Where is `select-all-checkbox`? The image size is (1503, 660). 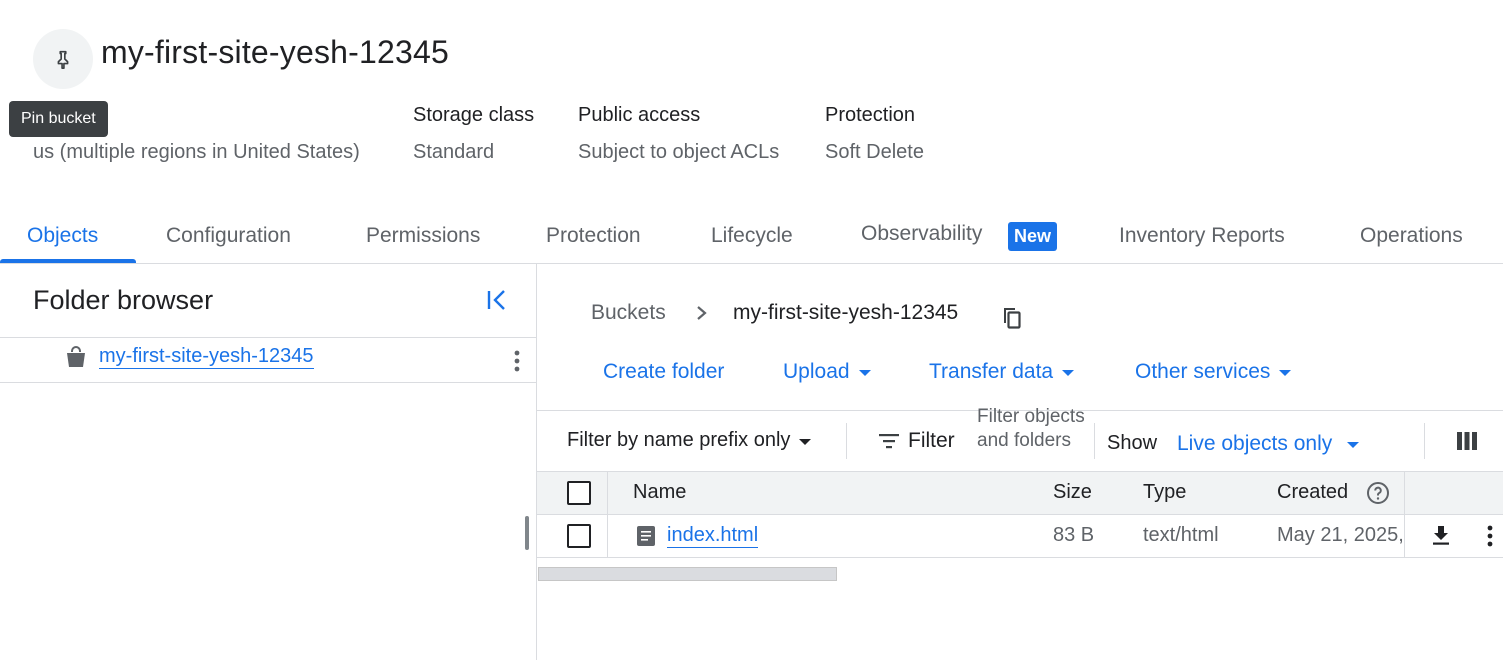
select-all-checkbox is located at coordinates (579, 493).